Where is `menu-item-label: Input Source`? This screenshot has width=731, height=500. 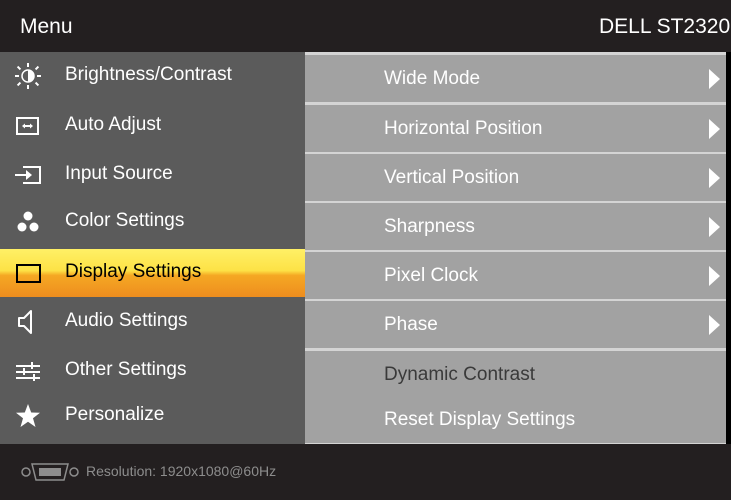 menu-item-label: Input Source is located at coordinates (119, 173).